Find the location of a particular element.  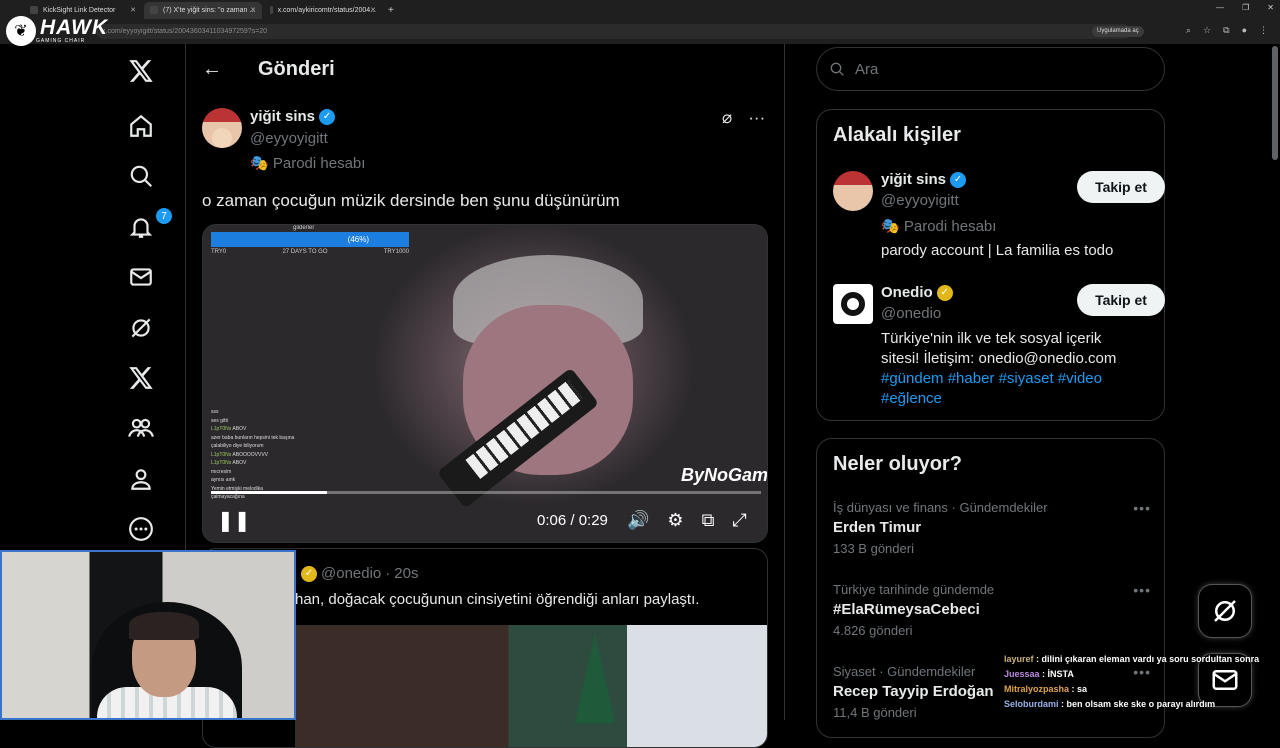

home-icon is located at coordinates (141, 126).